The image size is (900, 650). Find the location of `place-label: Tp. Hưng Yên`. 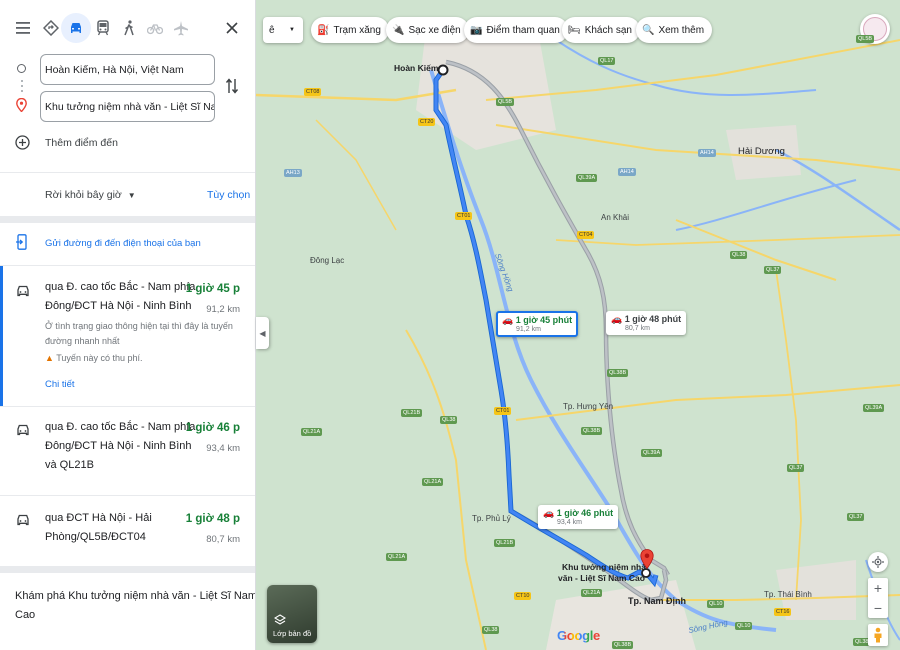

place-label: Tp. Hưng Yên is located at coordinates (588, 406).